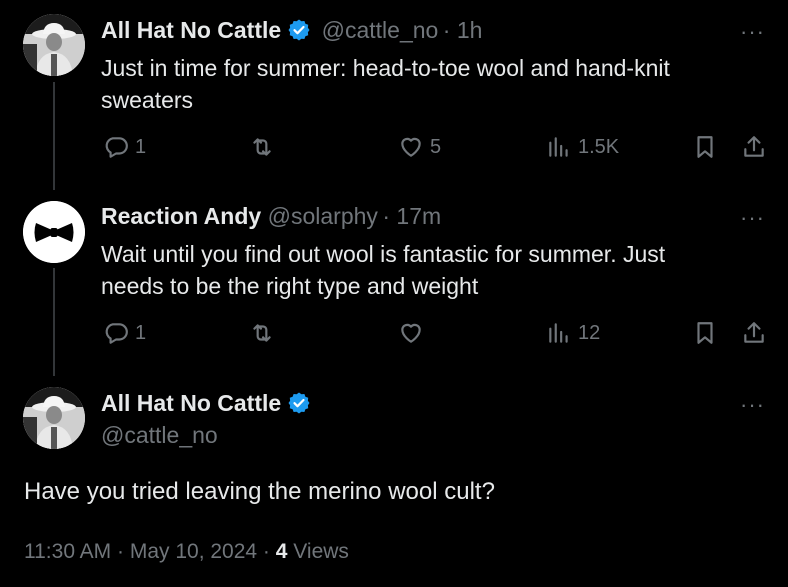  Describe the element at coordinates (323, 216) in the screenshot. I see `author-handle: @solarphy` at that location.